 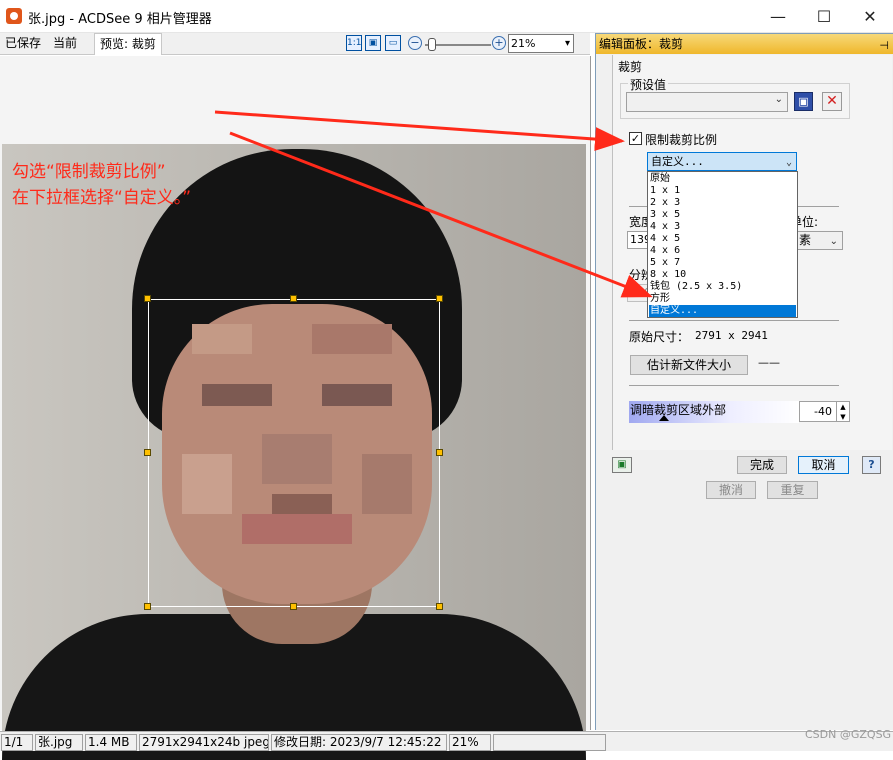 I want to click on estimate-size-button: 估计新文件大小, so click(x=689, y=365).